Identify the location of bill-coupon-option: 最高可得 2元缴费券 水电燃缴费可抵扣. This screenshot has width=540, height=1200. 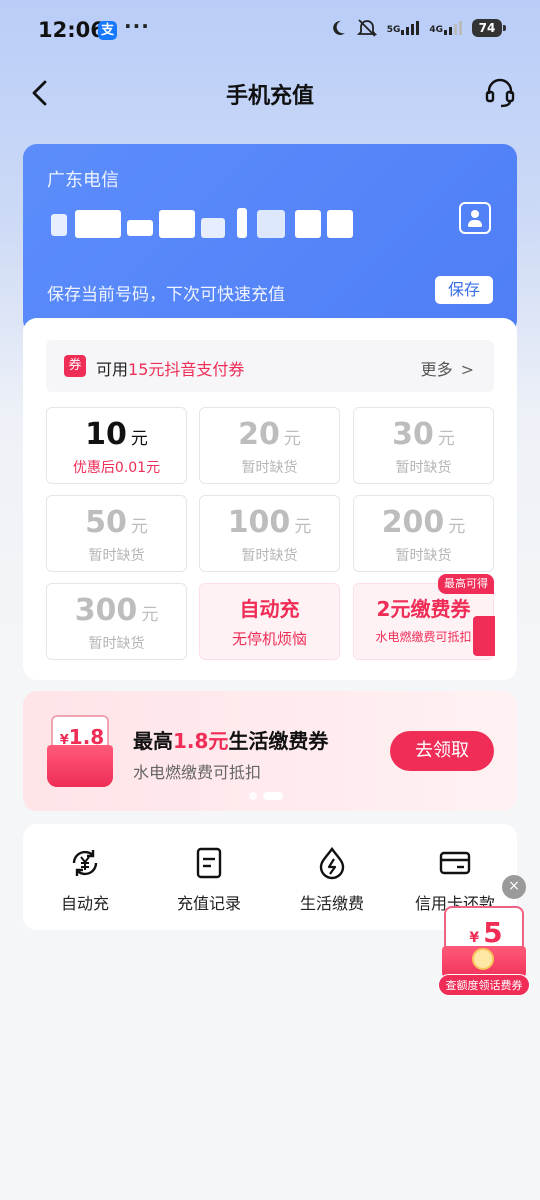
(424, 617).